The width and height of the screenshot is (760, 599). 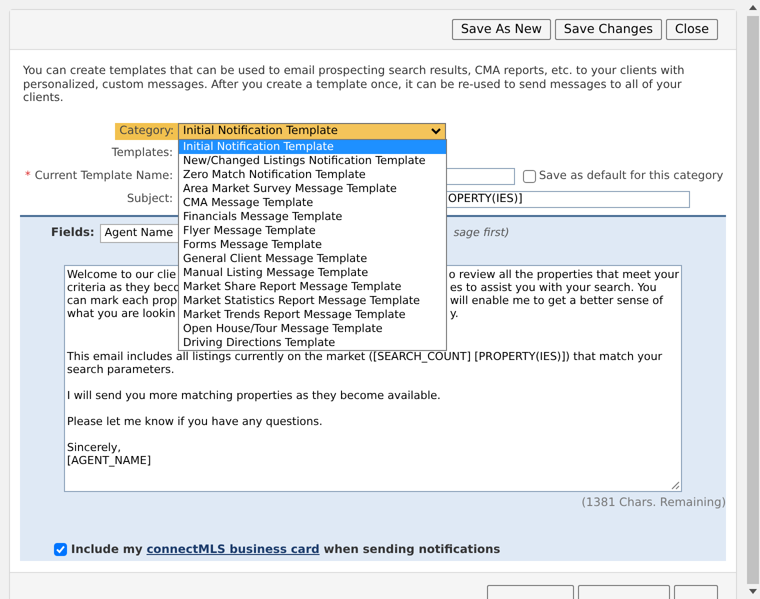 What do you see at coordinates (454, 313) in the screenshot?
I see `message-text: y.` at bounding box center [454, 313].